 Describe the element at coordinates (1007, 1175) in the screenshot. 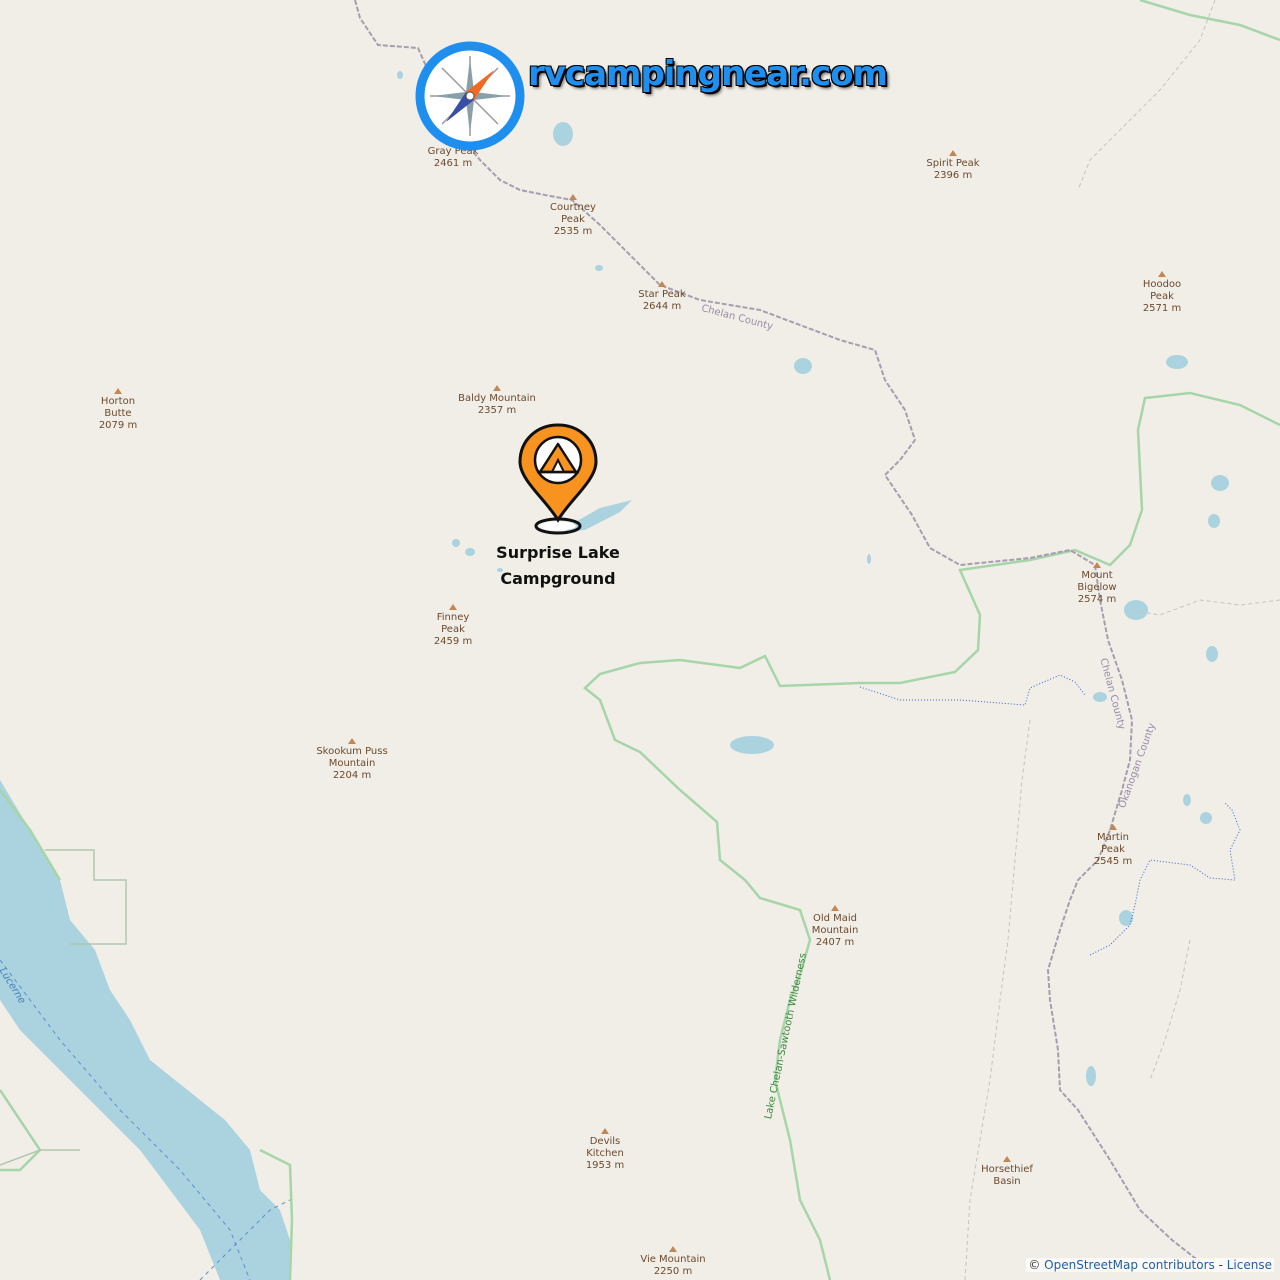

I see `peak-name: Horsethief Basin` at that location.